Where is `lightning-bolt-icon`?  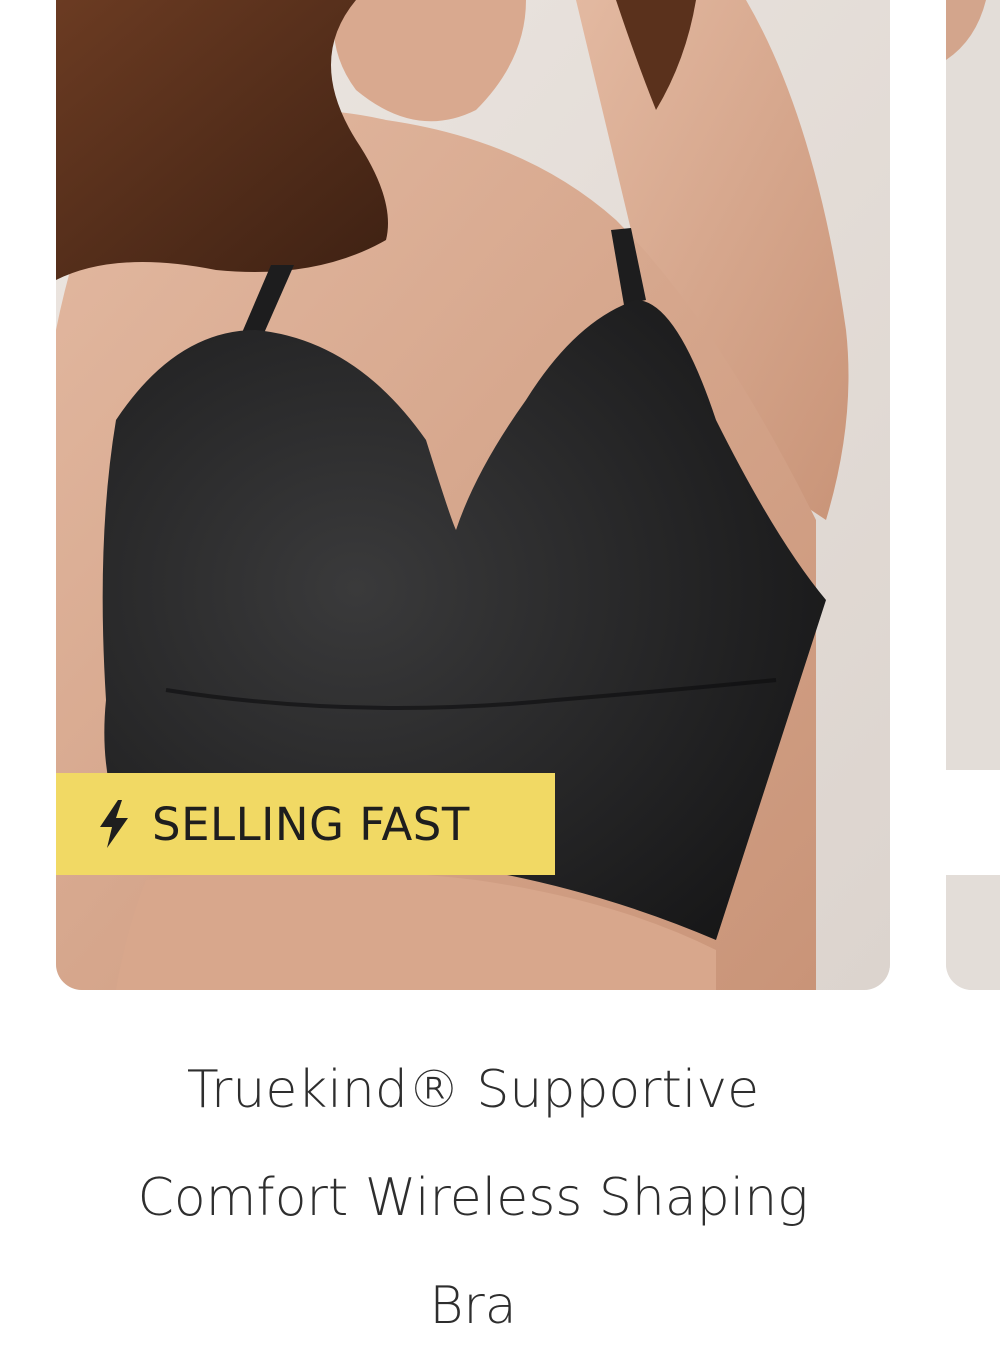
lightning-bolt-icon is located at coordinates (114, 824).